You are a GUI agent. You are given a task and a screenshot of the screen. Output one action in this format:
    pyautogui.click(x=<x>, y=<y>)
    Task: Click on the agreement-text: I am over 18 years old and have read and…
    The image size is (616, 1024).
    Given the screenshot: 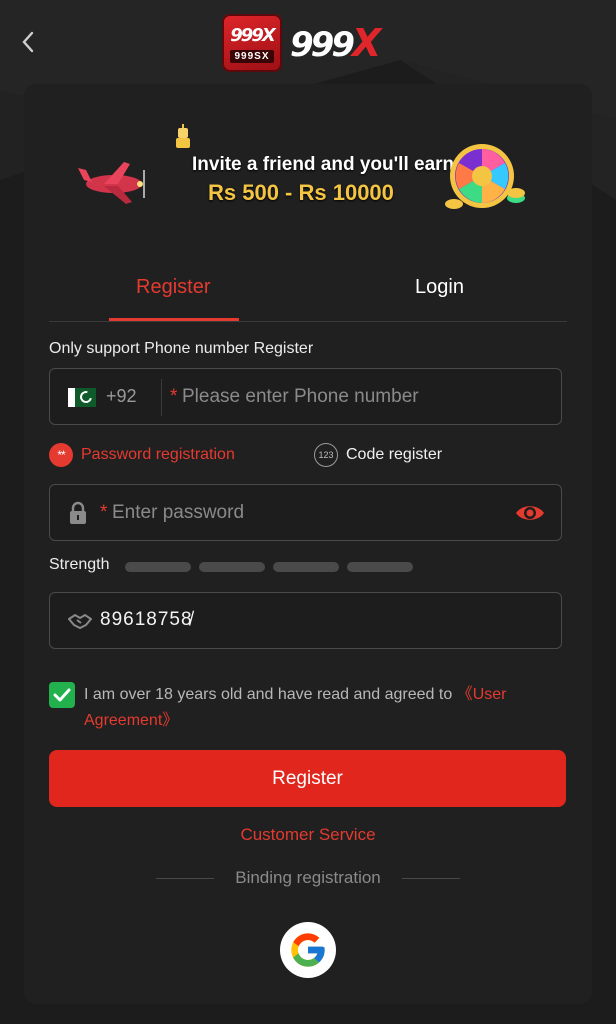 What is the action you would take?
    pyautogui.click(x=324, y=708)
    